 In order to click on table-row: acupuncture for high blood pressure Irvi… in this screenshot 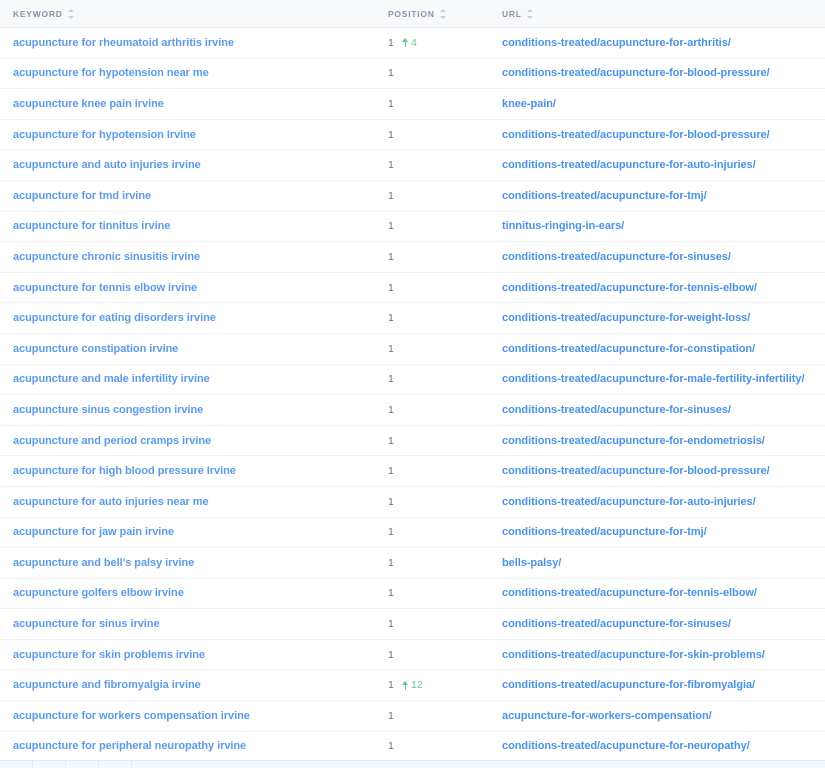, I will do `click(412, 471)`.